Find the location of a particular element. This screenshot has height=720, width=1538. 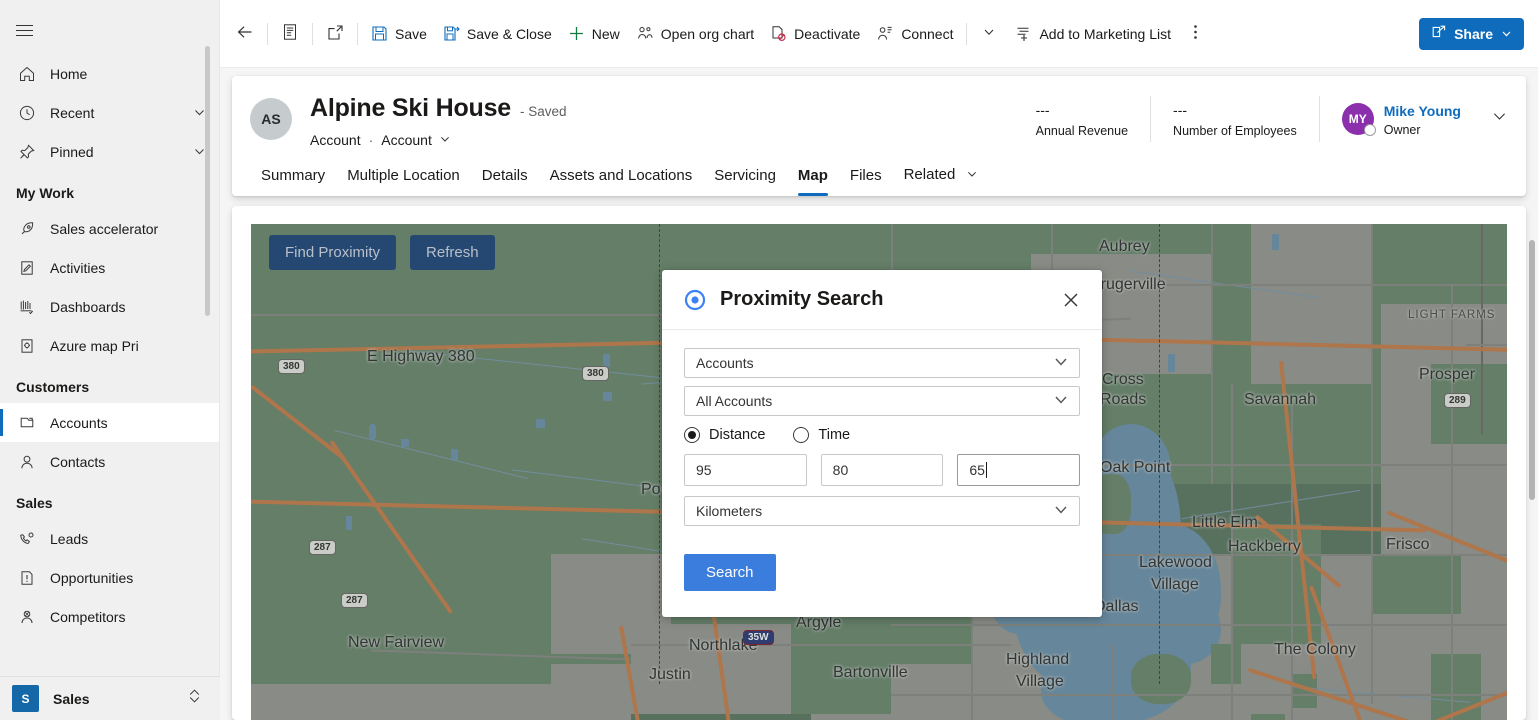

refresh-button: Refresh is located at coordinates (452, 252).